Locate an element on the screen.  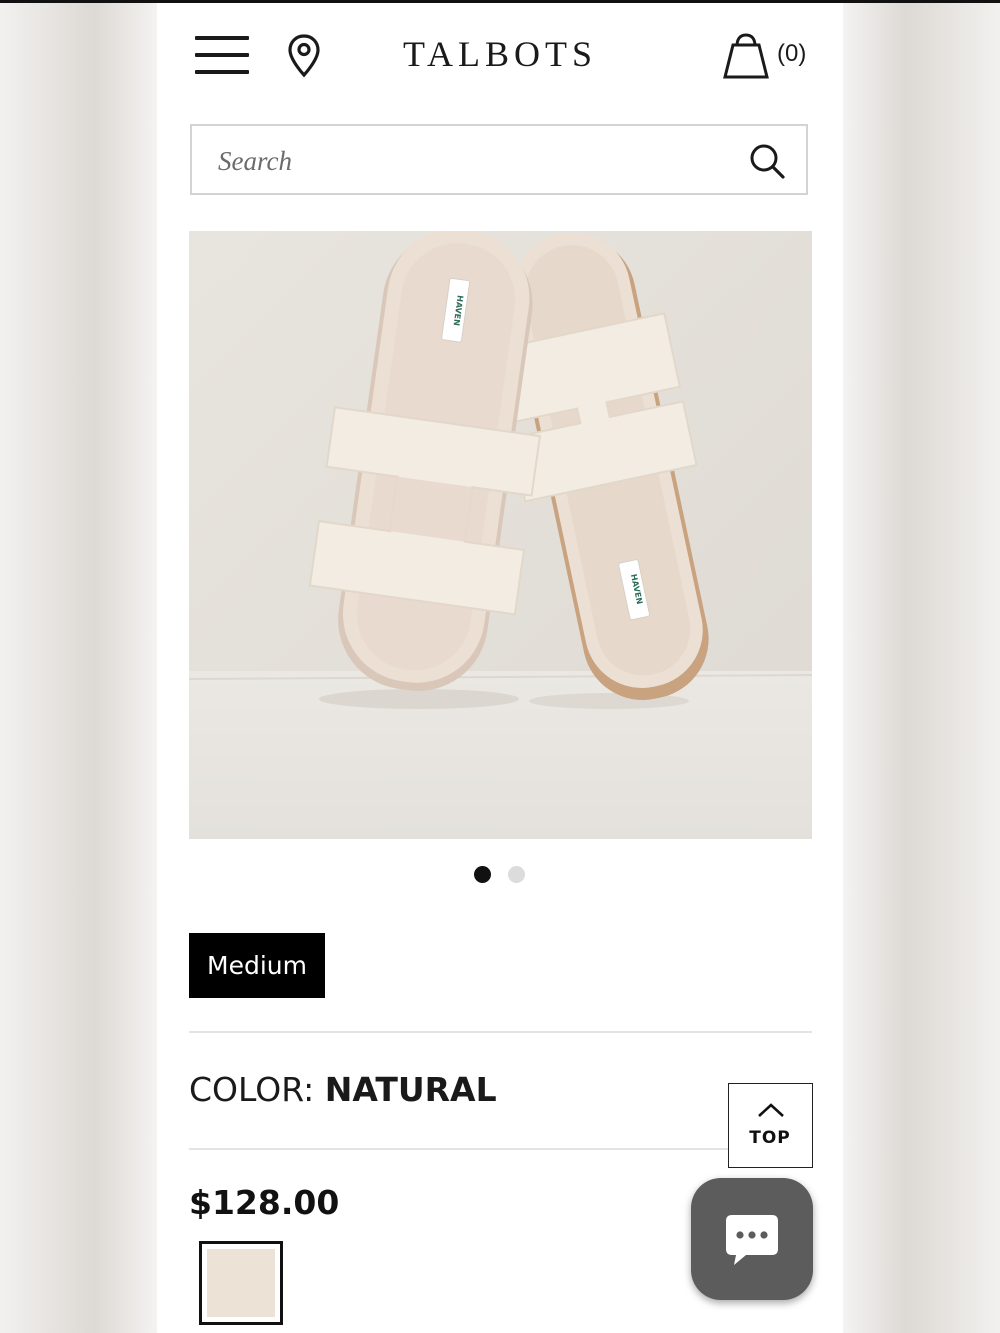
cart-count: (0) is located at coordinates (791, 54).